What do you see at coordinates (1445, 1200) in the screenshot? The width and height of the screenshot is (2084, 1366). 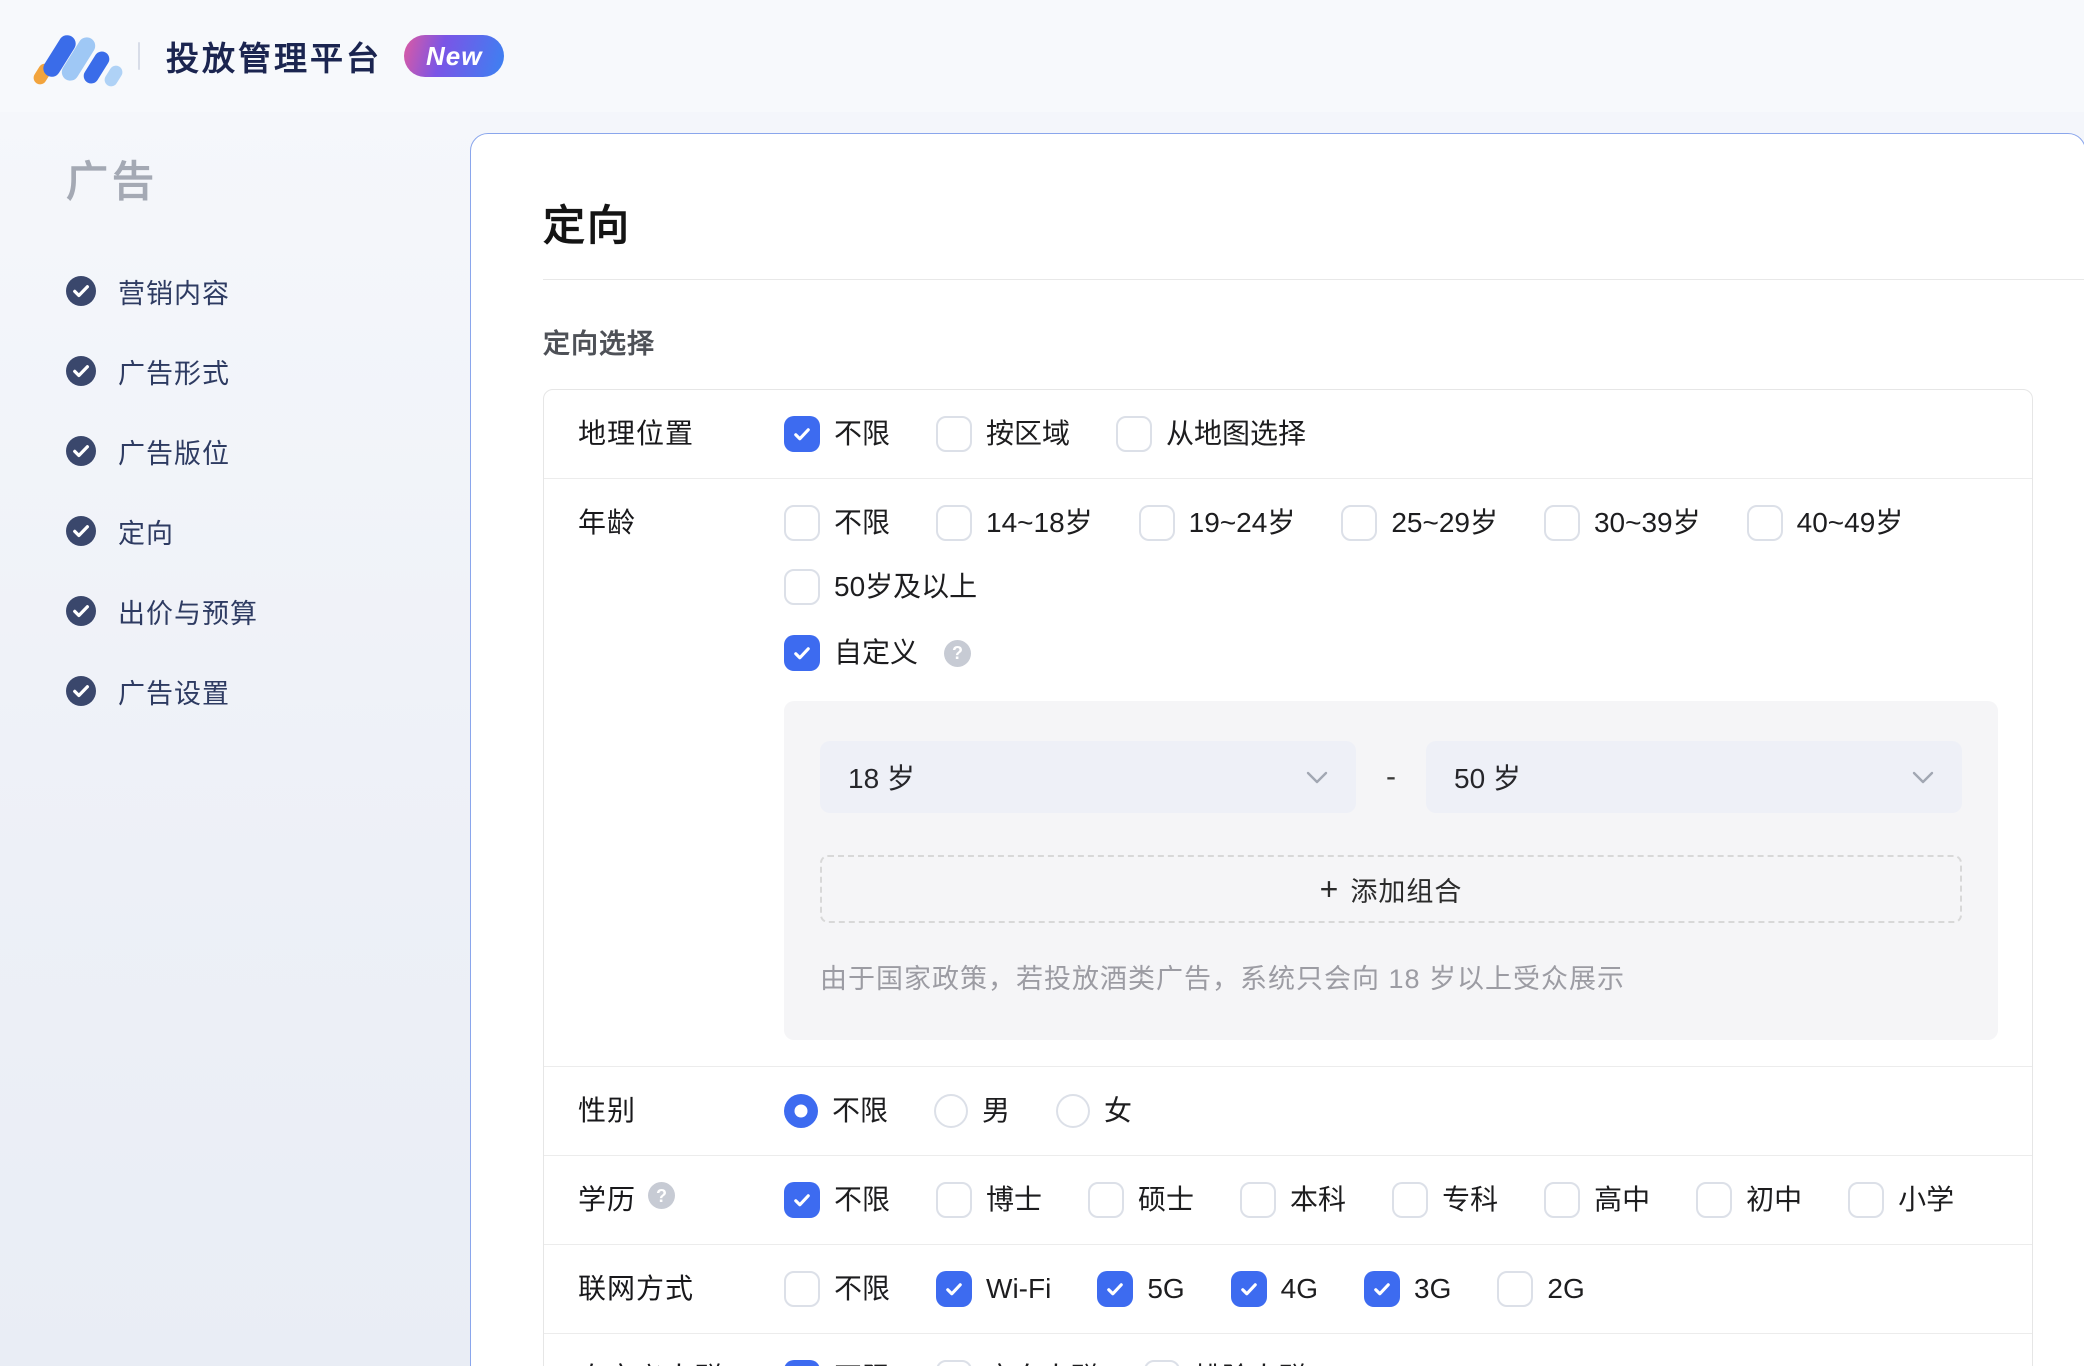 I see `education-option-4: 专科` at bounding box center [1445, 1200].